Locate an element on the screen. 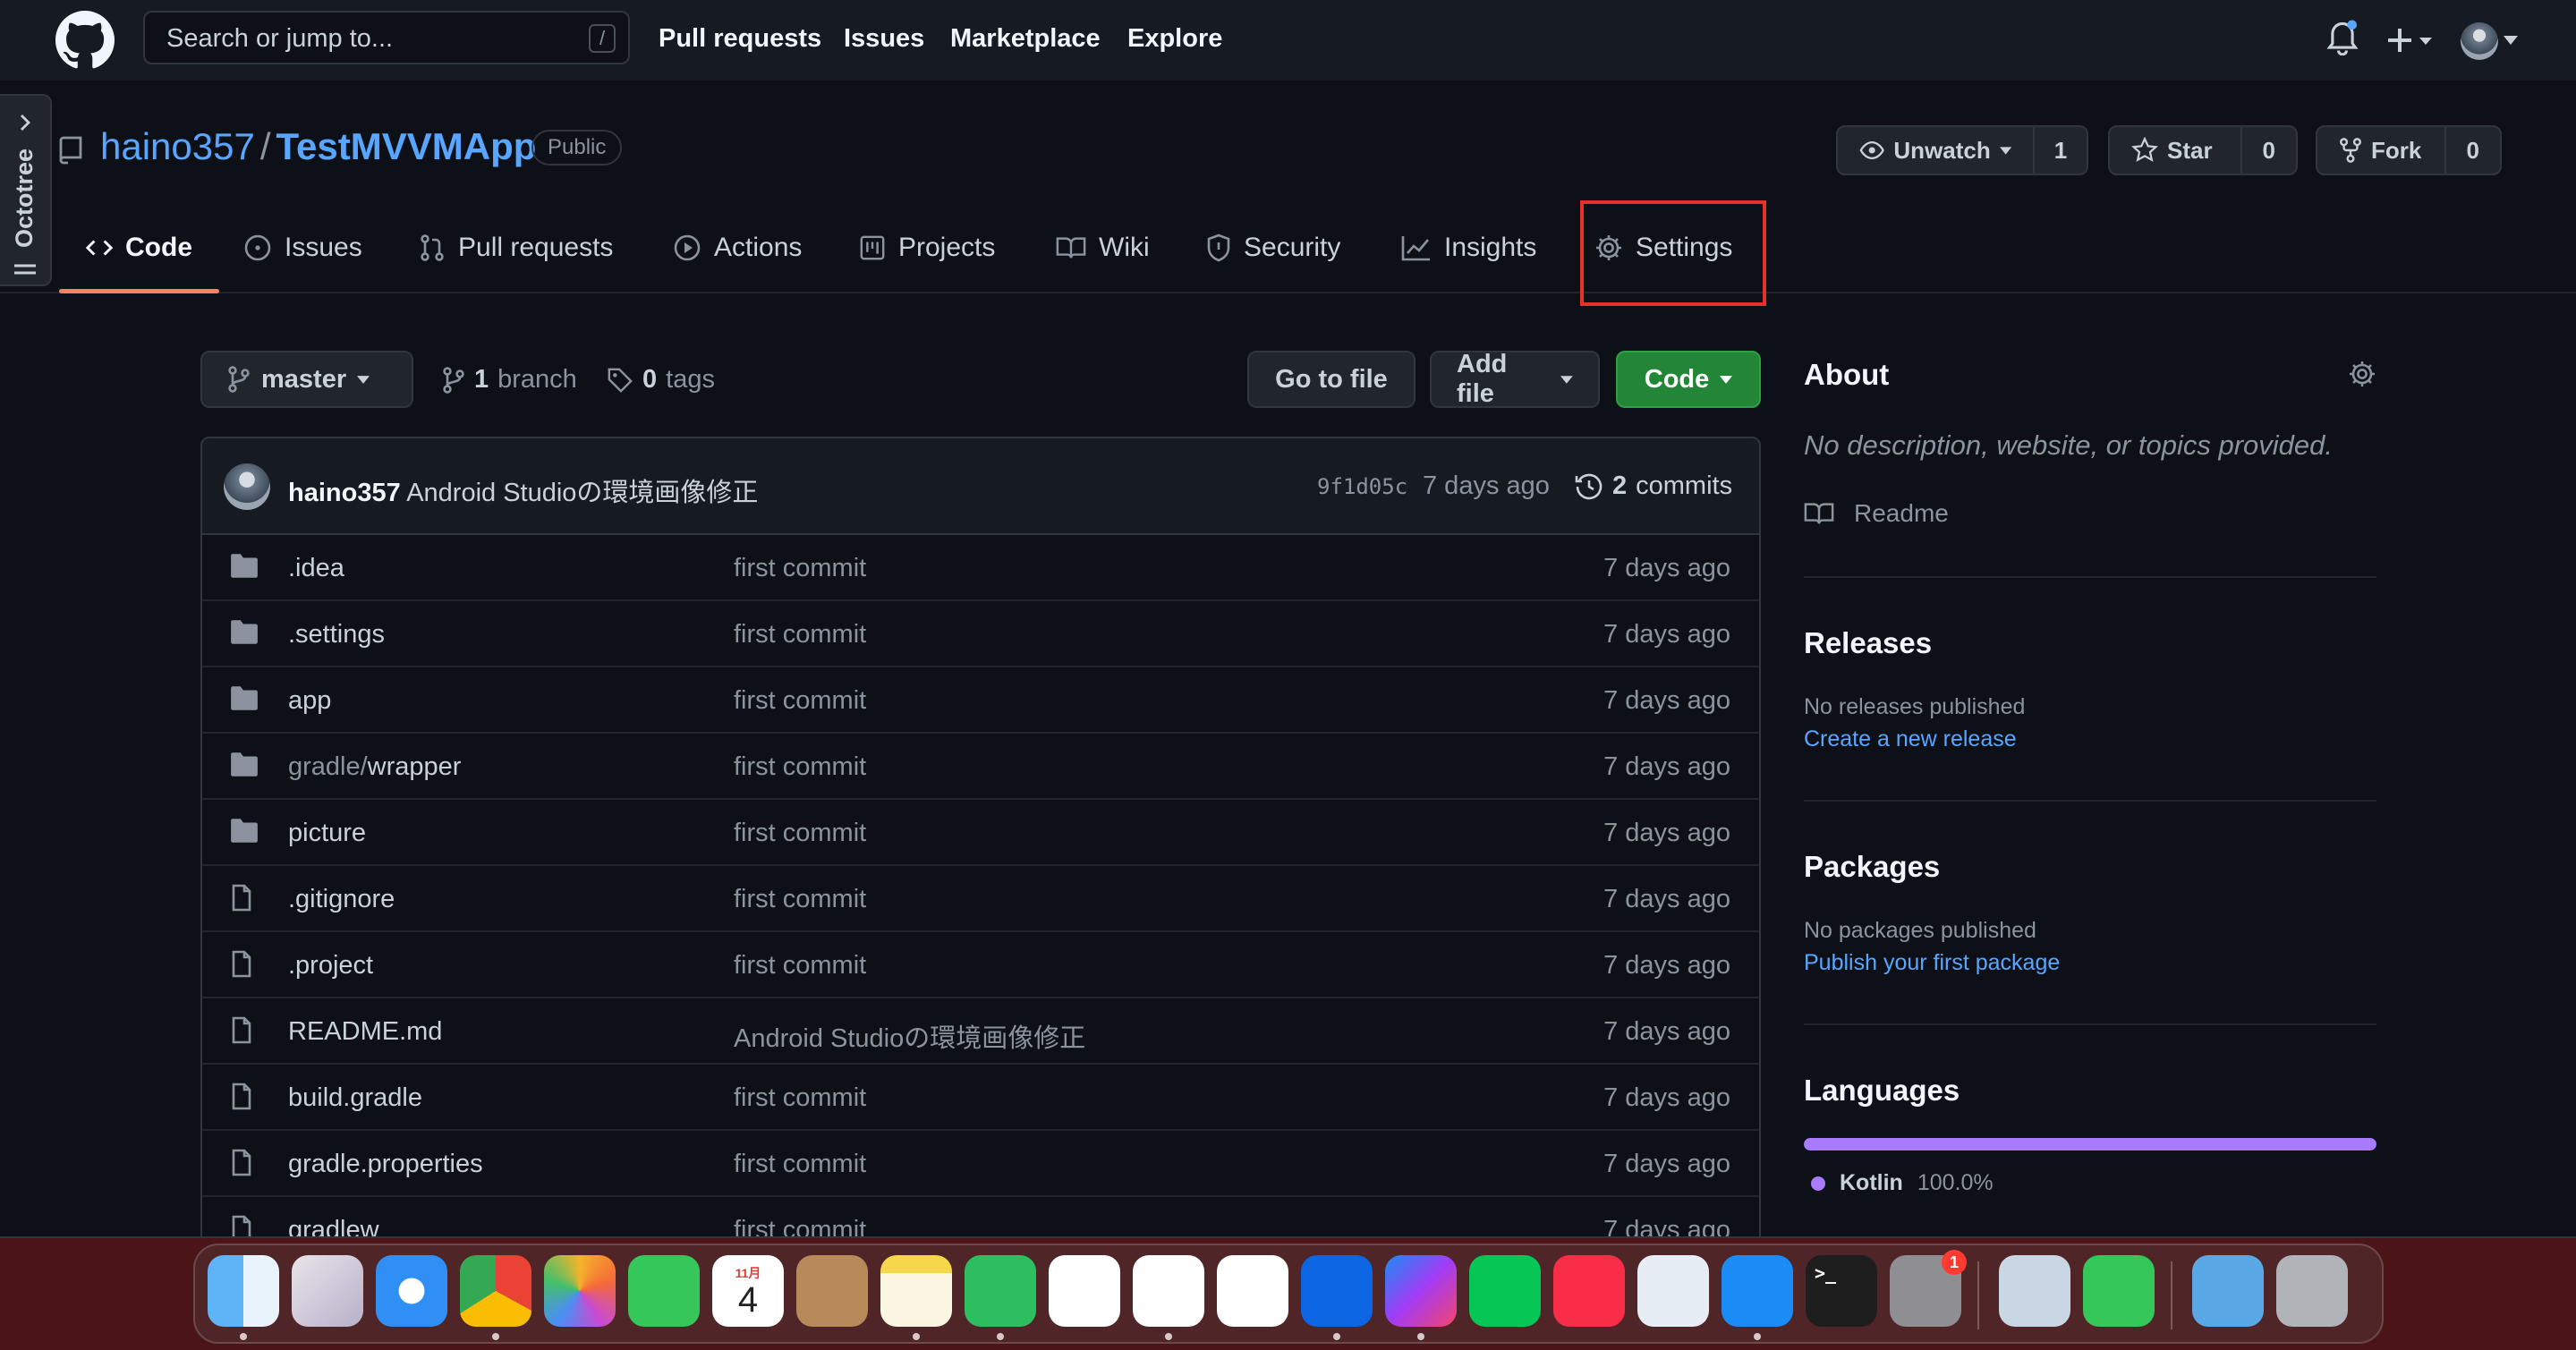 The image size is (2576, 1350). fork-count: 0 is located at coordinates (2473, 150).